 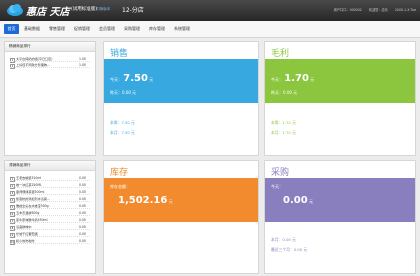 What do you see at coordinates (82, 29) in the screenshot?
I see `nav-promotion: 促销管理` at bounding box center [82, 29].